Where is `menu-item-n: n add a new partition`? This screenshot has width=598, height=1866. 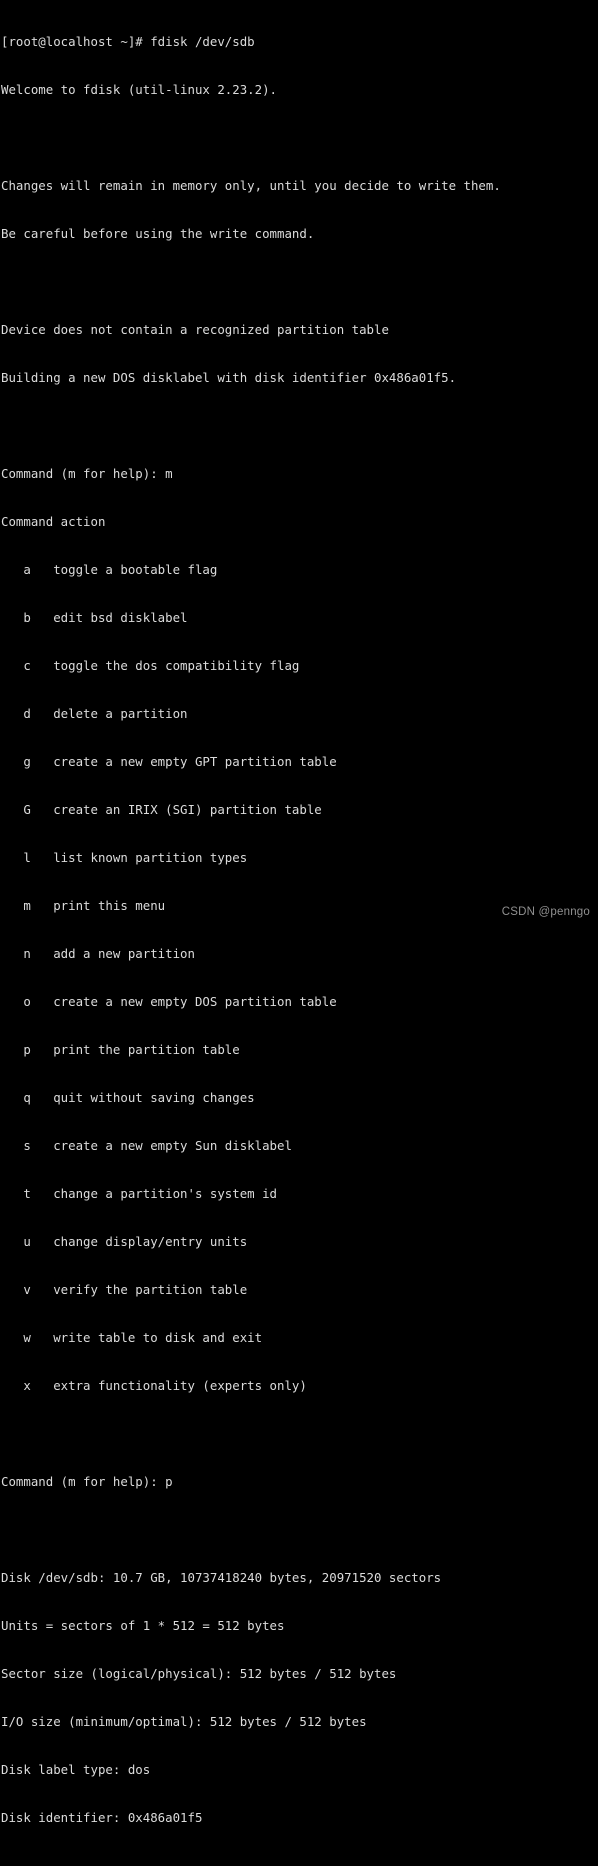
menu-item-n: n add a new partition is located at coordinates (98, 953).